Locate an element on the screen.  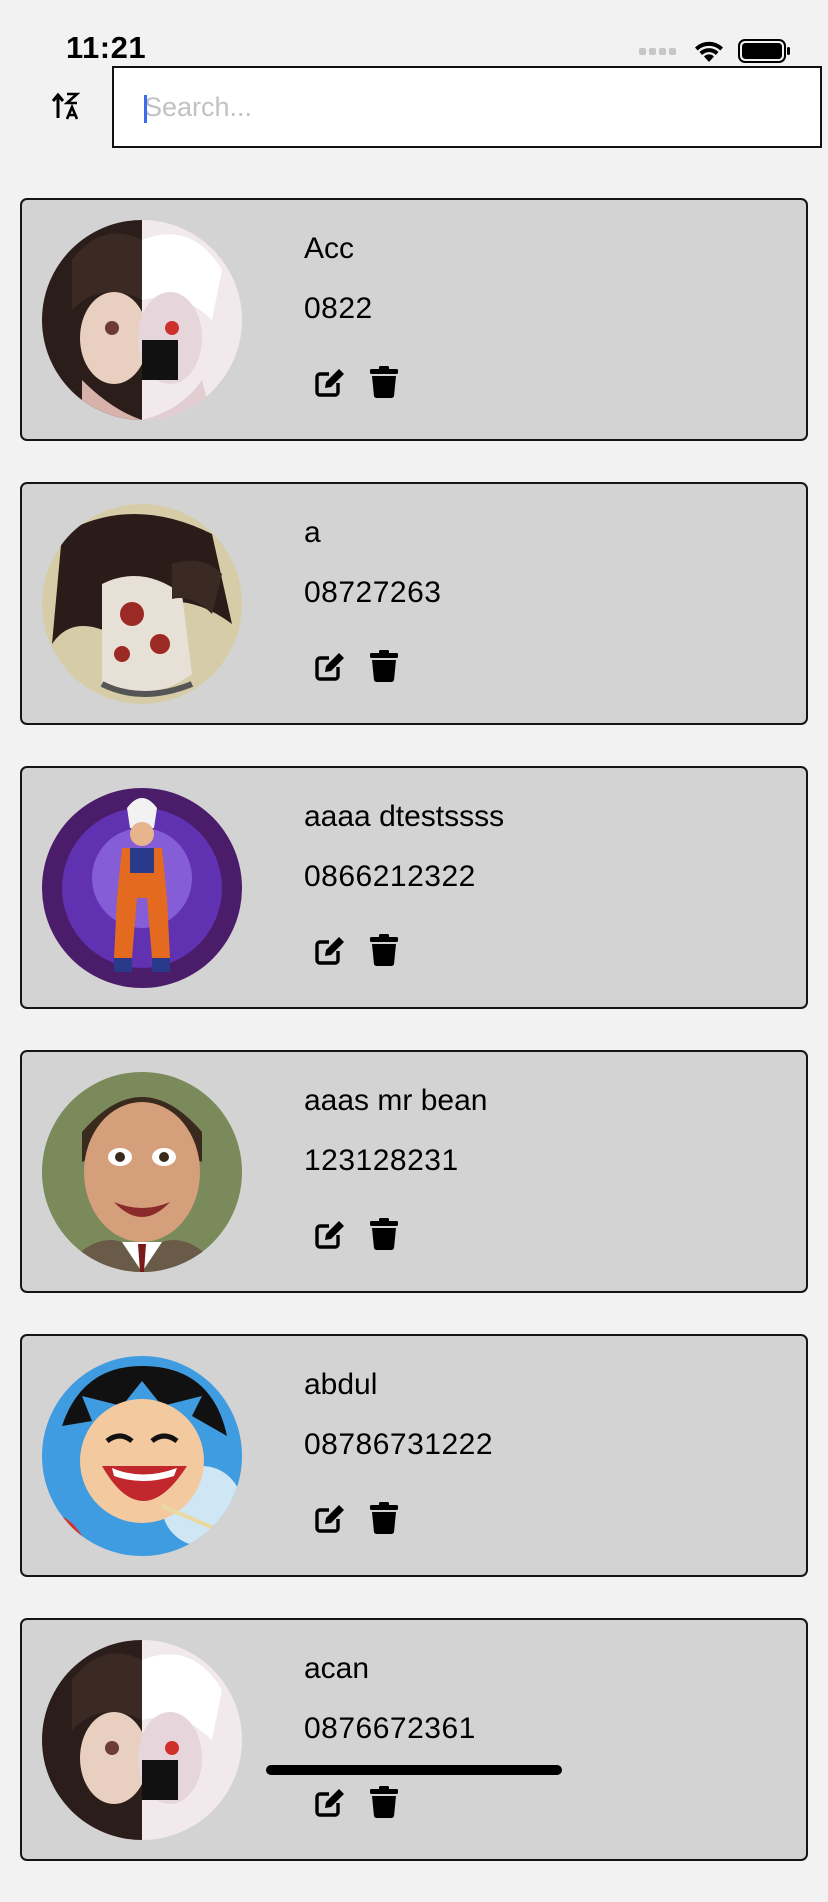
contact-phone: 123128231 is located at coordinates (381, 1160).